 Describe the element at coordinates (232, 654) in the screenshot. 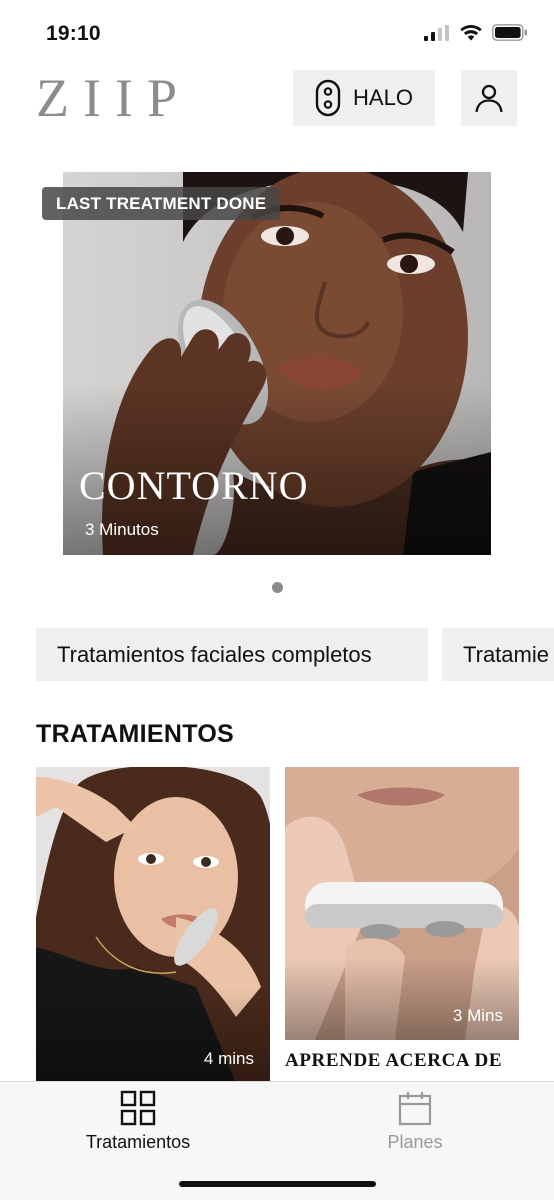

I see `chip-tratamientos-faciales: Tratamientos faciales completos` at that location.